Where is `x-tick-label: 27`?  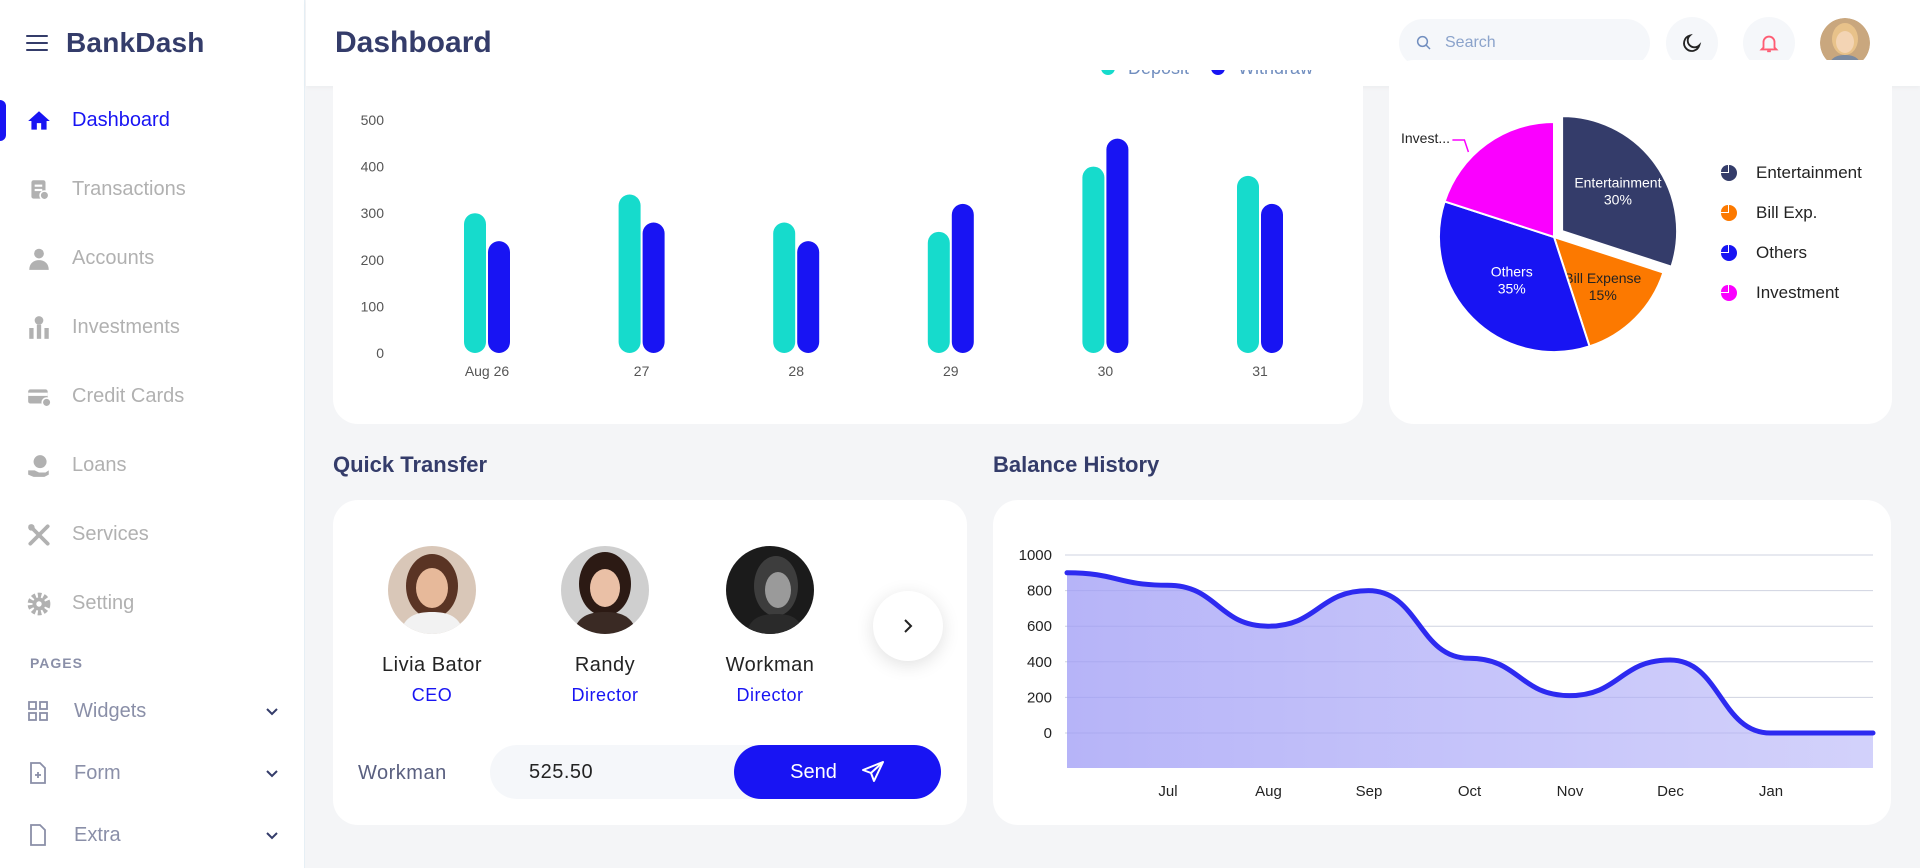
x-tick-label: 27 is located at coordinates (642, 371).